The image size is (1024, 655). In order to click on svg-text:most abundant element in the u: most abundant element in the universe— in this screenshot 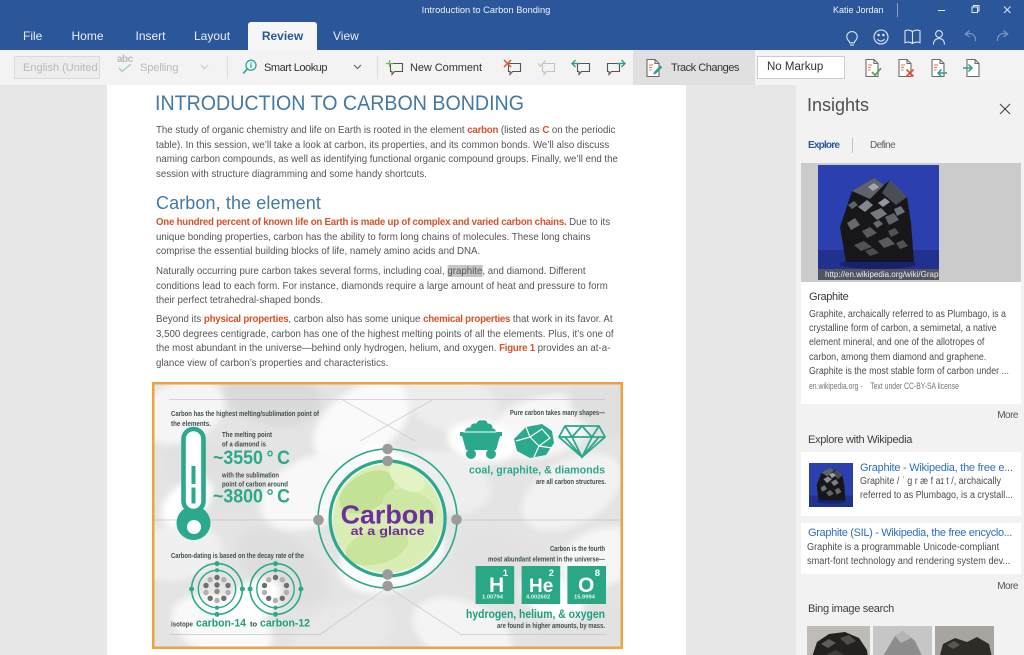, I will do `click(546, 559)`.